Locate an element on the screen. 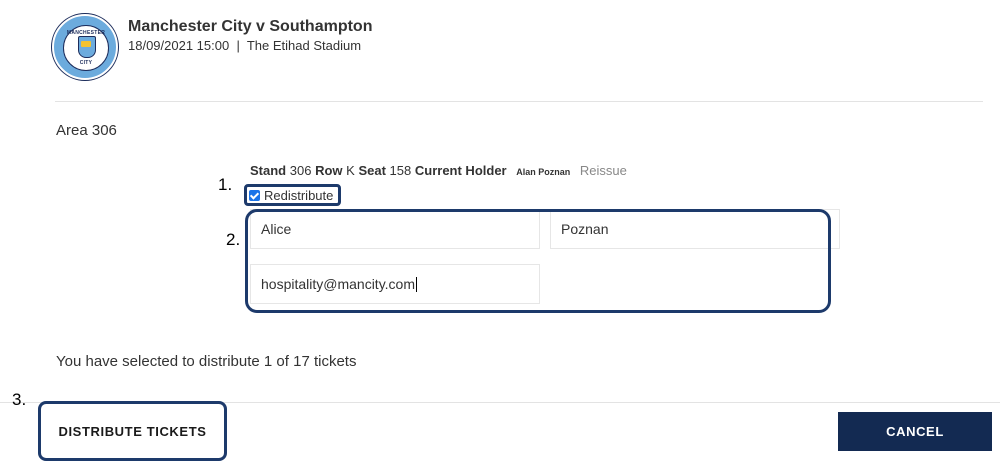 The height and width of the screenshot is (462, 1000). header-divider is located at coordinates (519, 101).